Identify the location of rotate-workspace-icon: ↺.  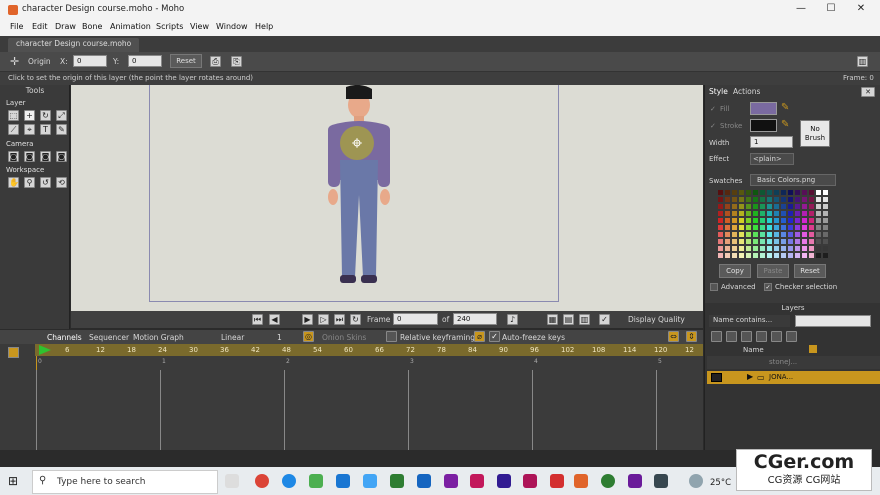
(45, 182).